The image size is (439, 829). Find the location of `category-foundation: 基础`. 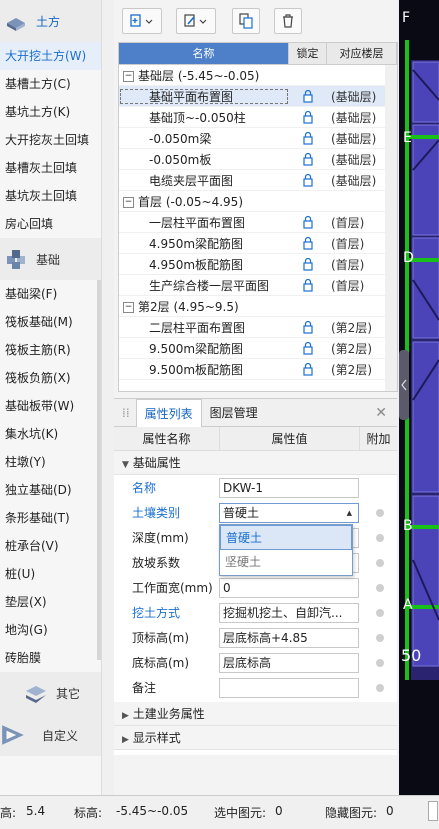

category-foundation: 基础 is located at coordinates (50, 259).